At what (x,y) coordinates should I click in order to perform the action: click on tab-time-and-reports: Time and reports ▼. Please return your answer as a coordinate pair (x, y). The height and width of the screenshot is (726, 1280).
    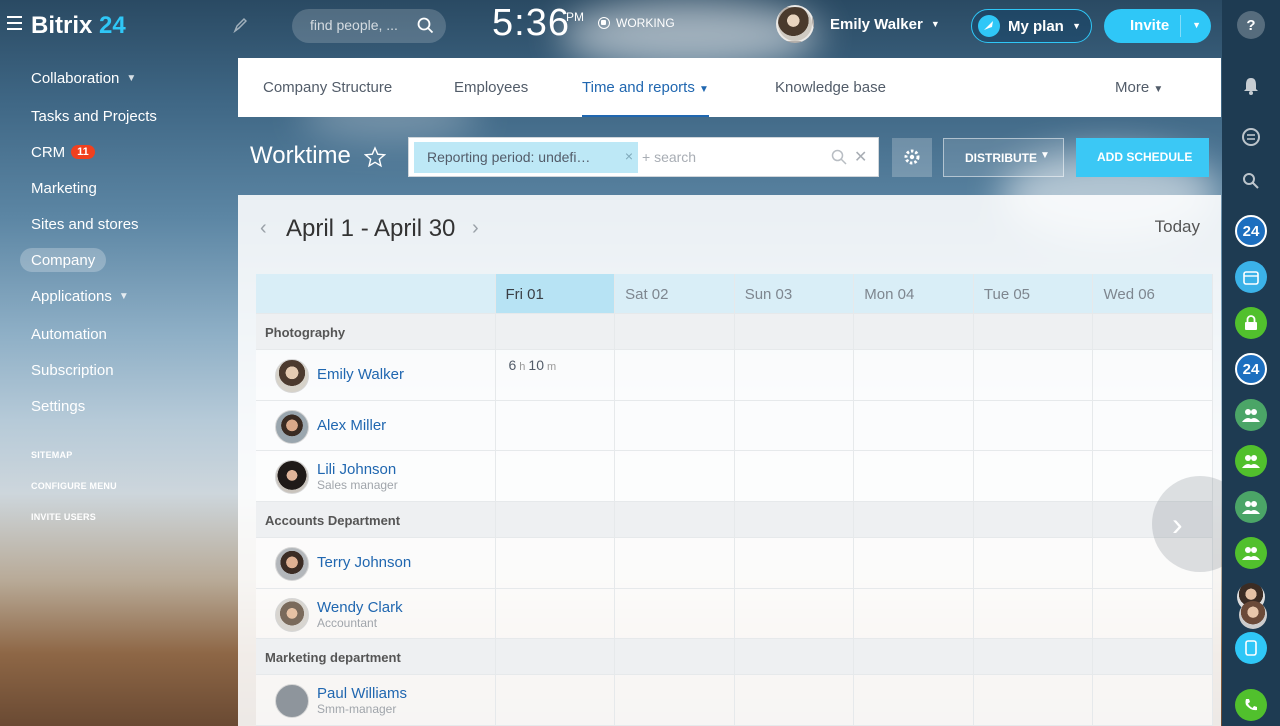
    Looking at the image, I should click on (645, 98).